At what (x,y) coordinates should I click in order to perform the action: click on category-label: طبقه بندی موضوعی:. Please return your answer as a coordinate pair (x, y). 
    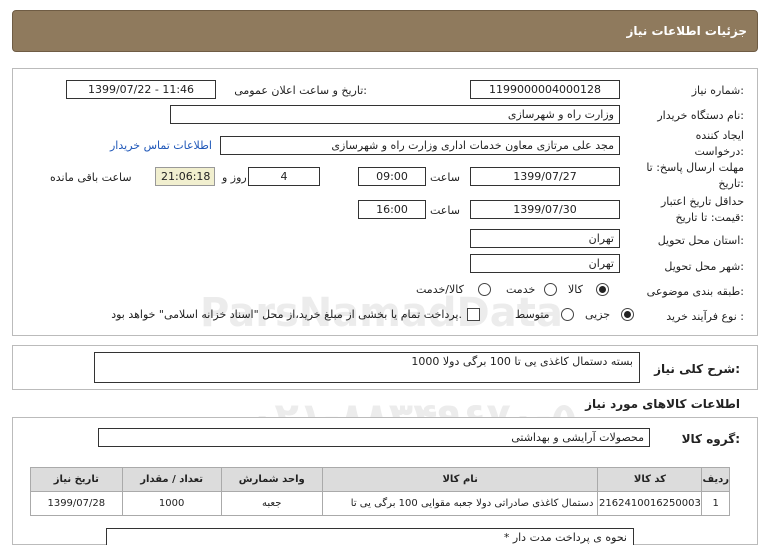
    Looking at the image, I should click on (695, 291).